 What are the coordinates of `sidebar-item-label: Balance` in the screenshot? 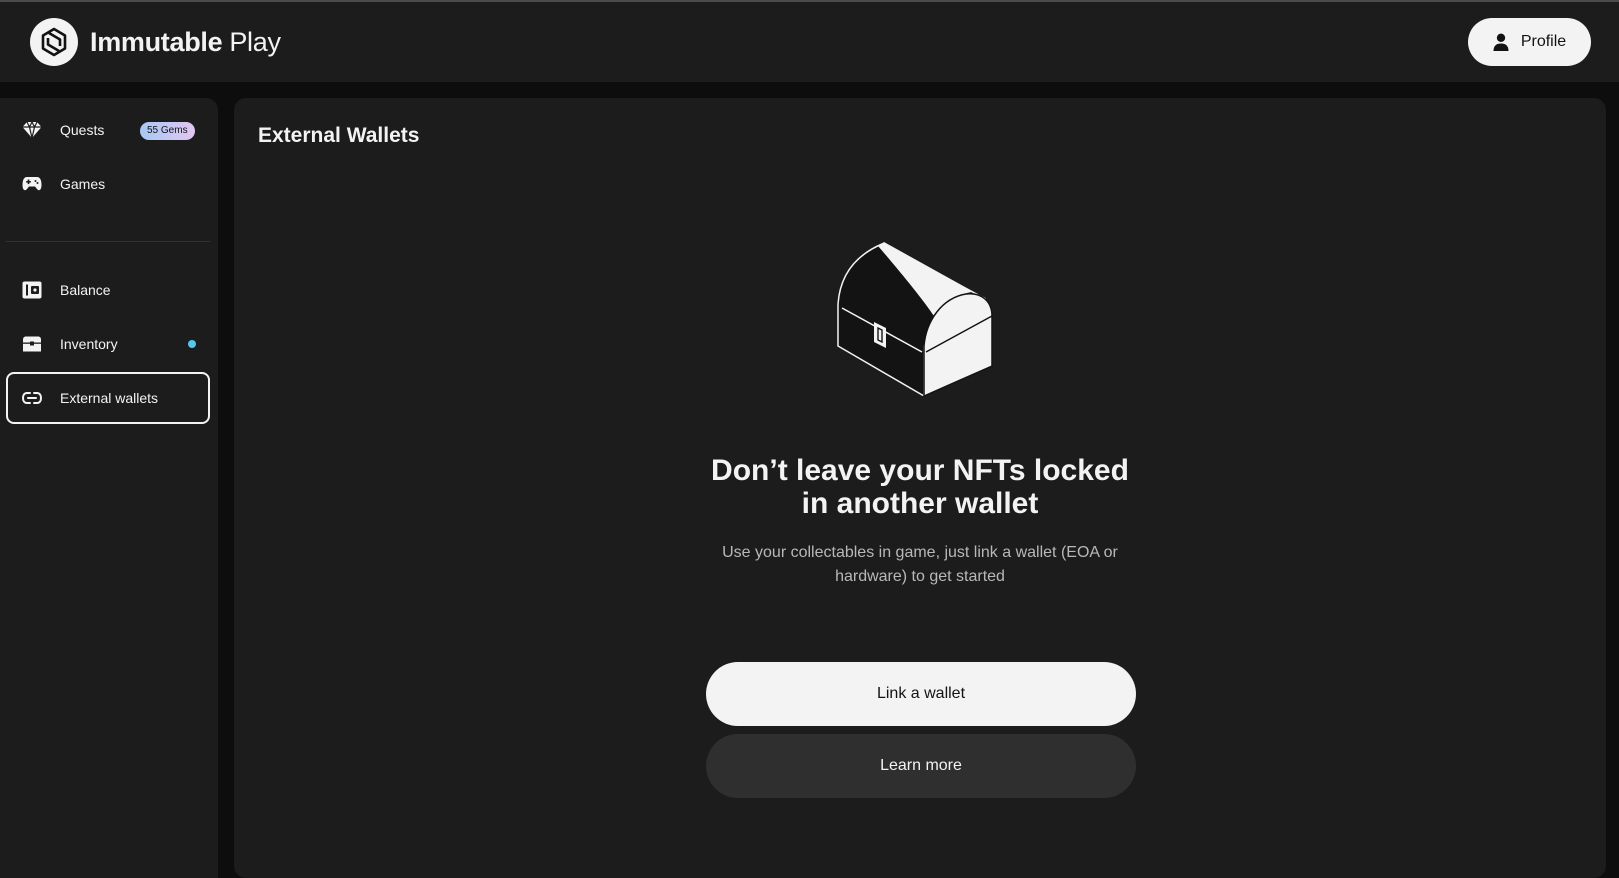 It's located at (85, 290).